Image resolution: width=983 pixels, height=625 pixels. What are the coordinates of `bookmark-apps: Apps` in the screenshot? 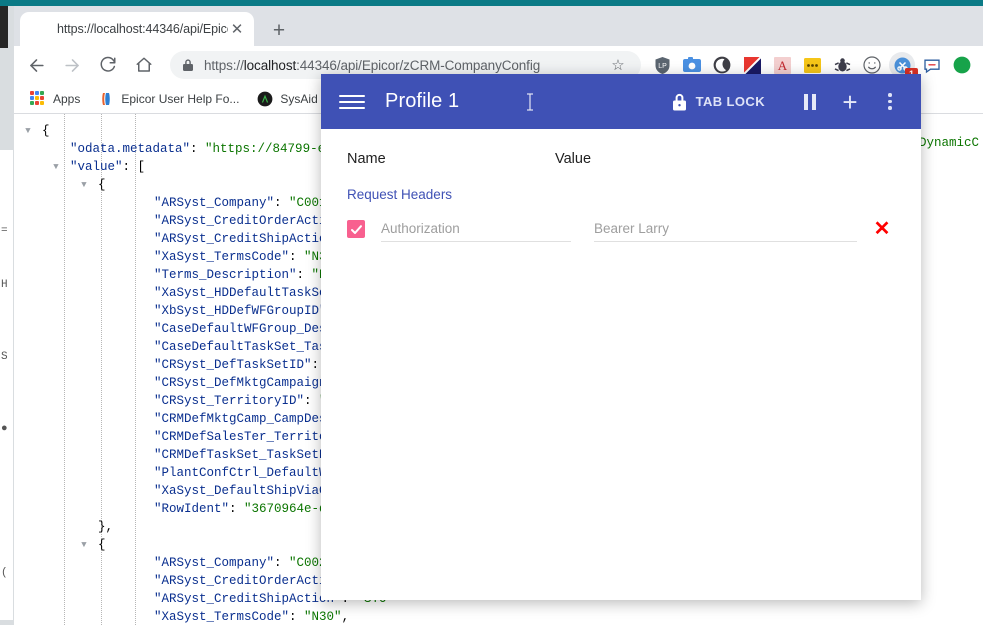 It's located at (55, 99).